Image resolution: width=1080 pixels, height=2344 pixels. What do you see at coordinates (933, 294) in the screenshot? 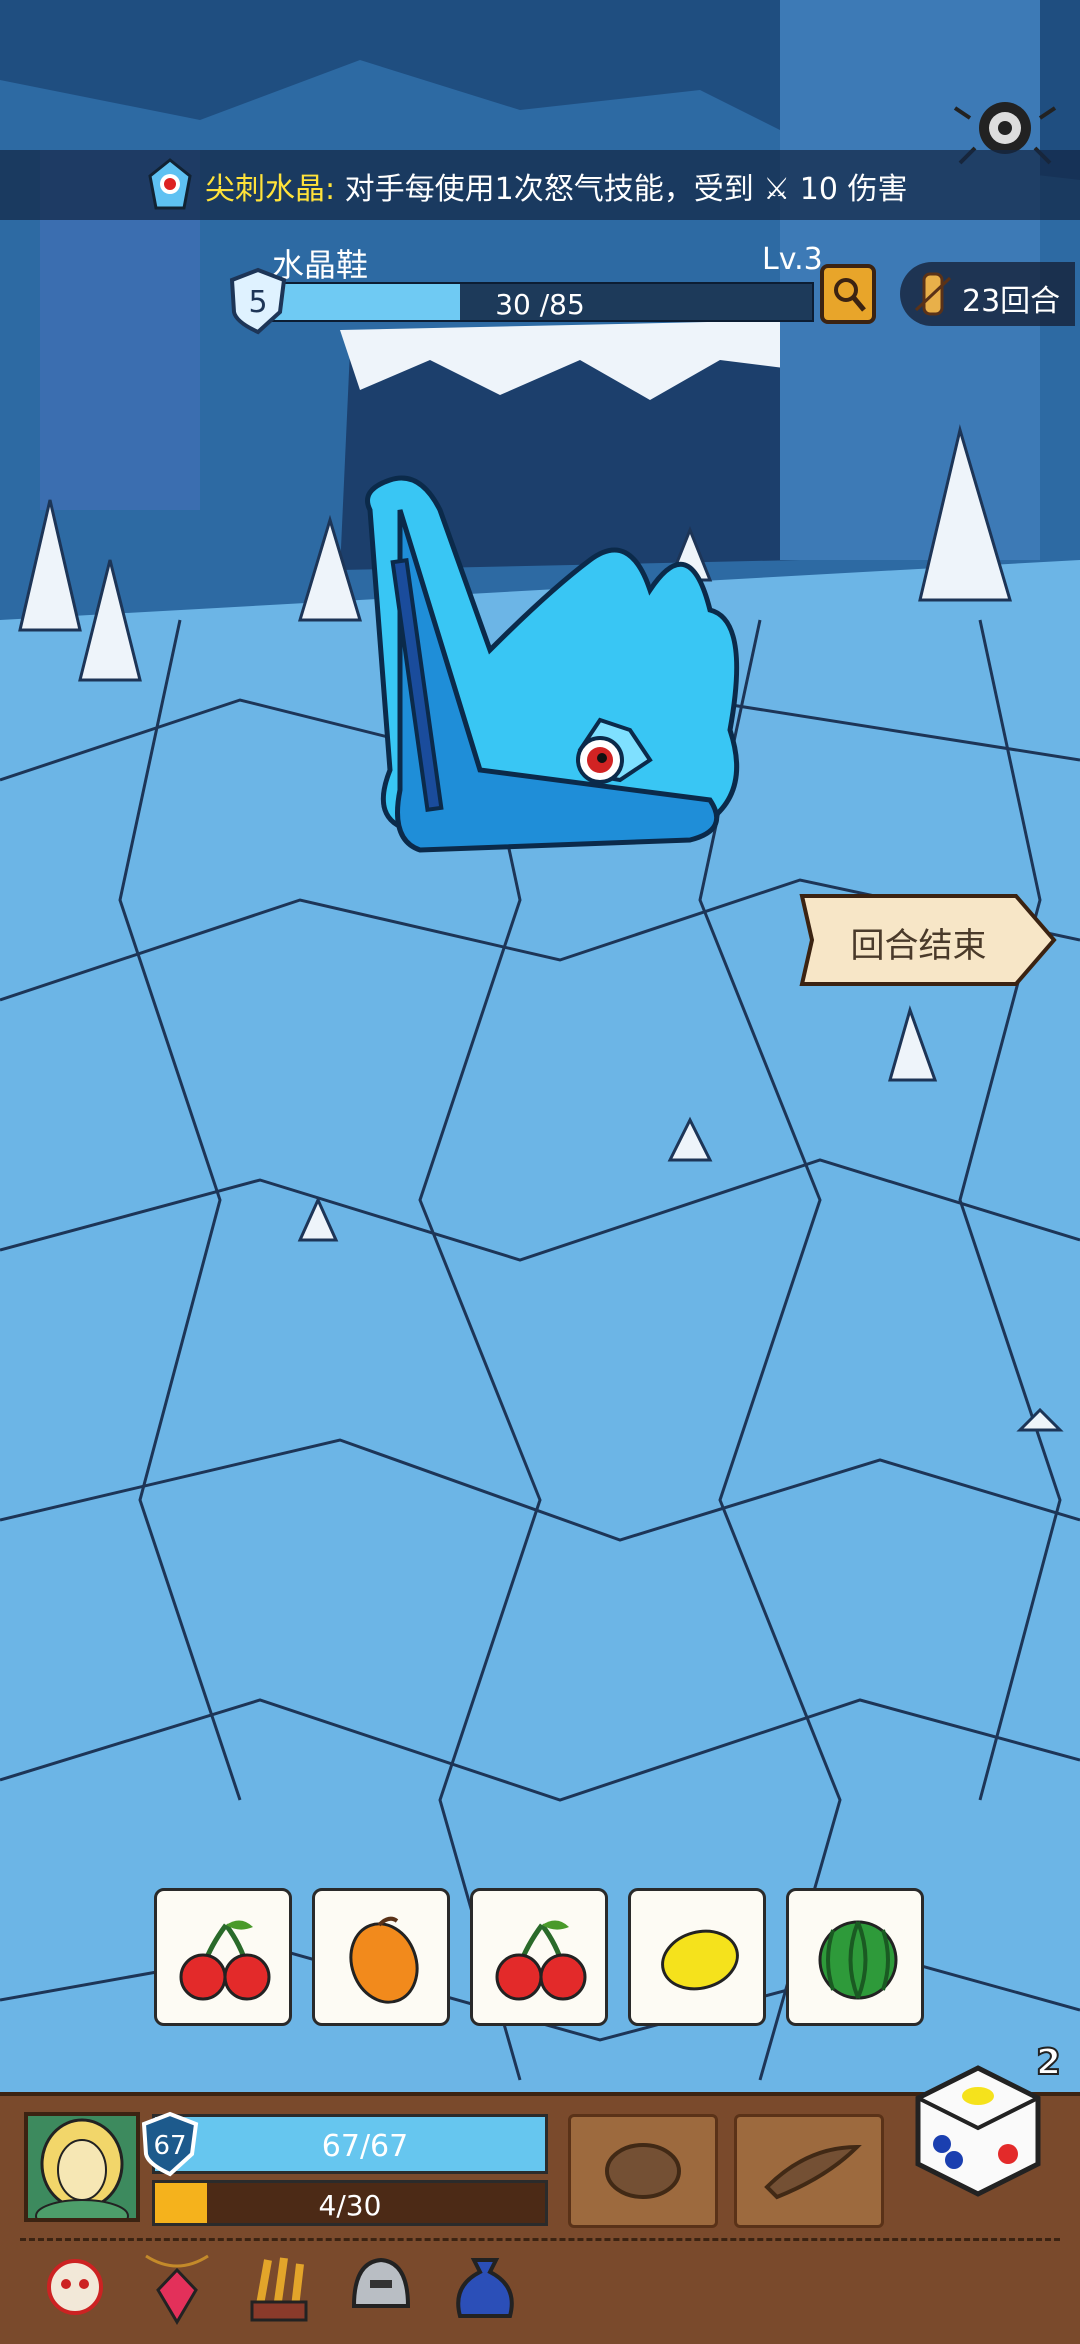
I see `hourglass-scroll-icon` at bounding box center [933, 294].